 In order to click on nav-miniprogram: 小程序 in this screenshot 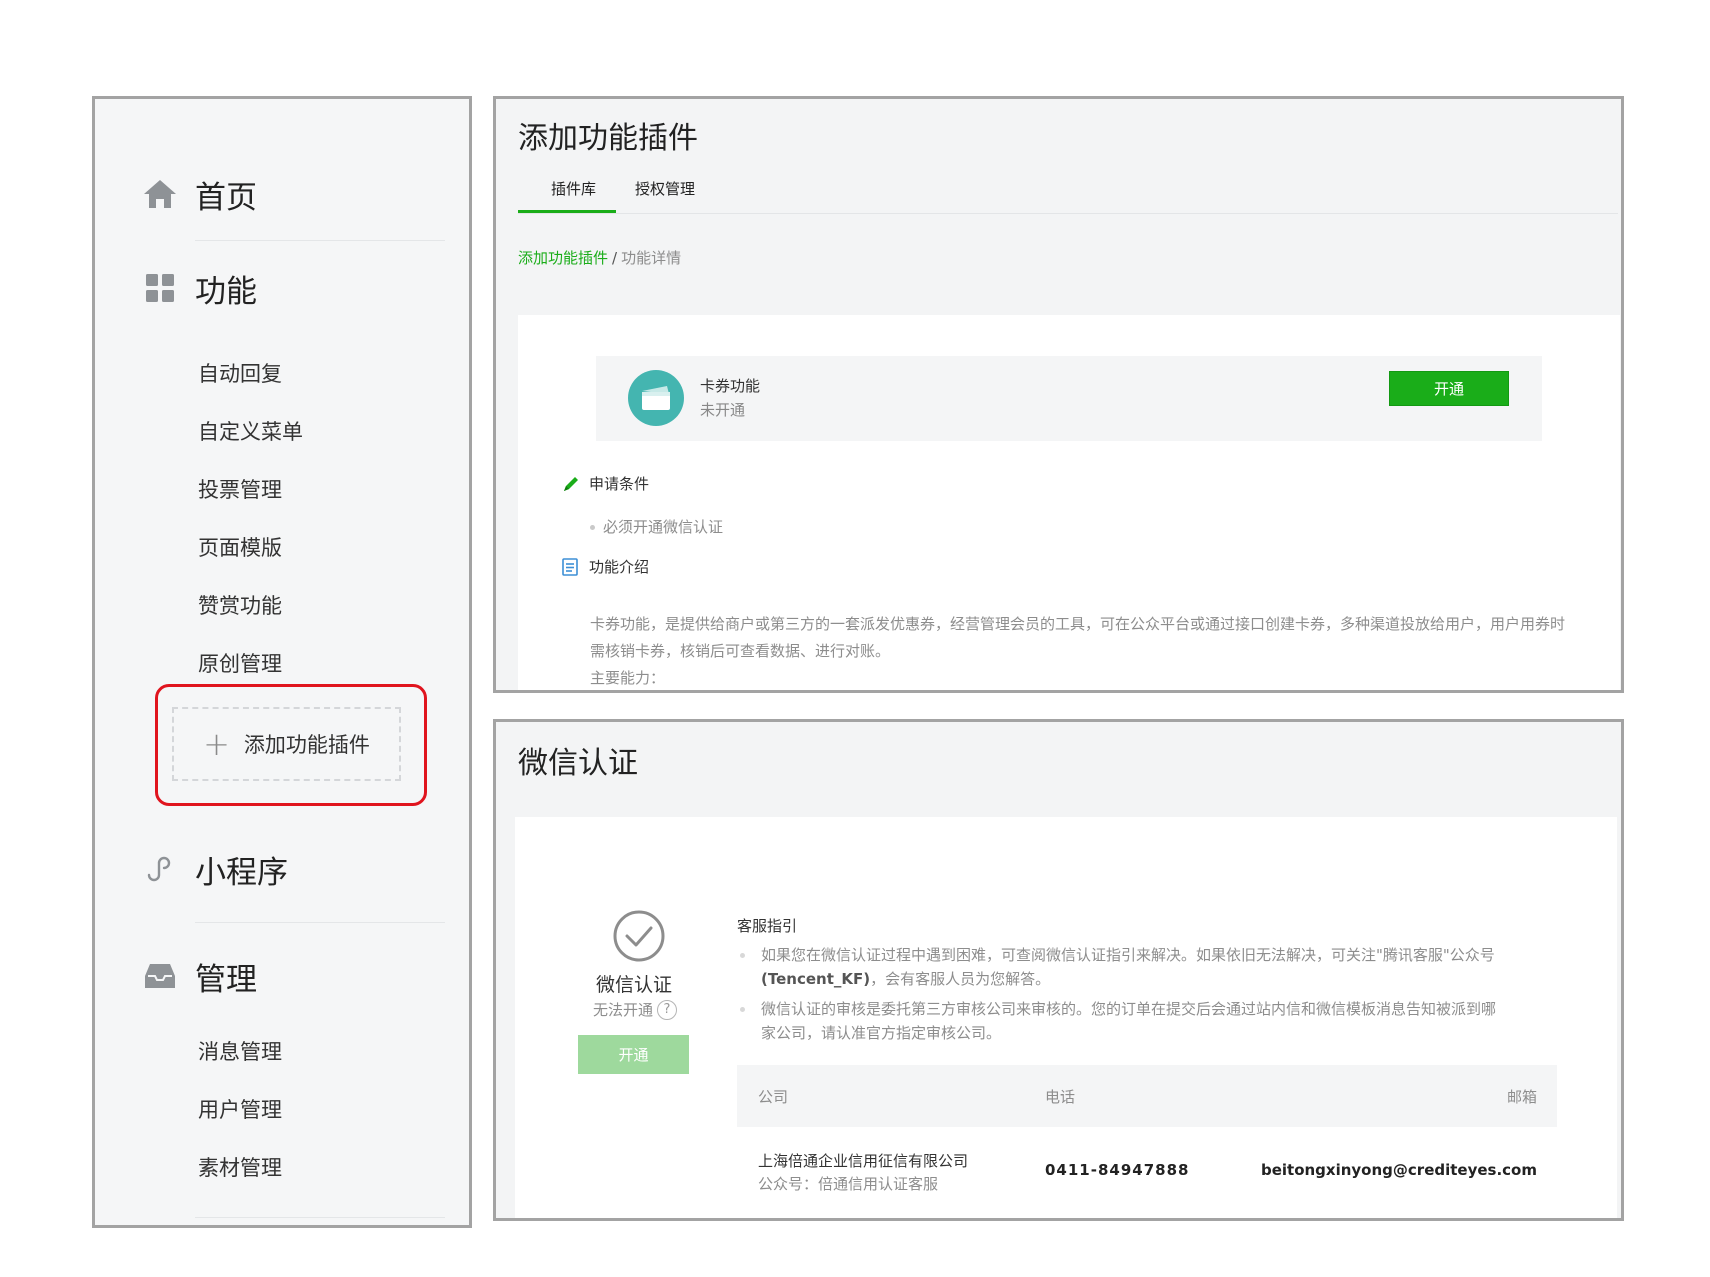, I will do `click(215, 869)`.